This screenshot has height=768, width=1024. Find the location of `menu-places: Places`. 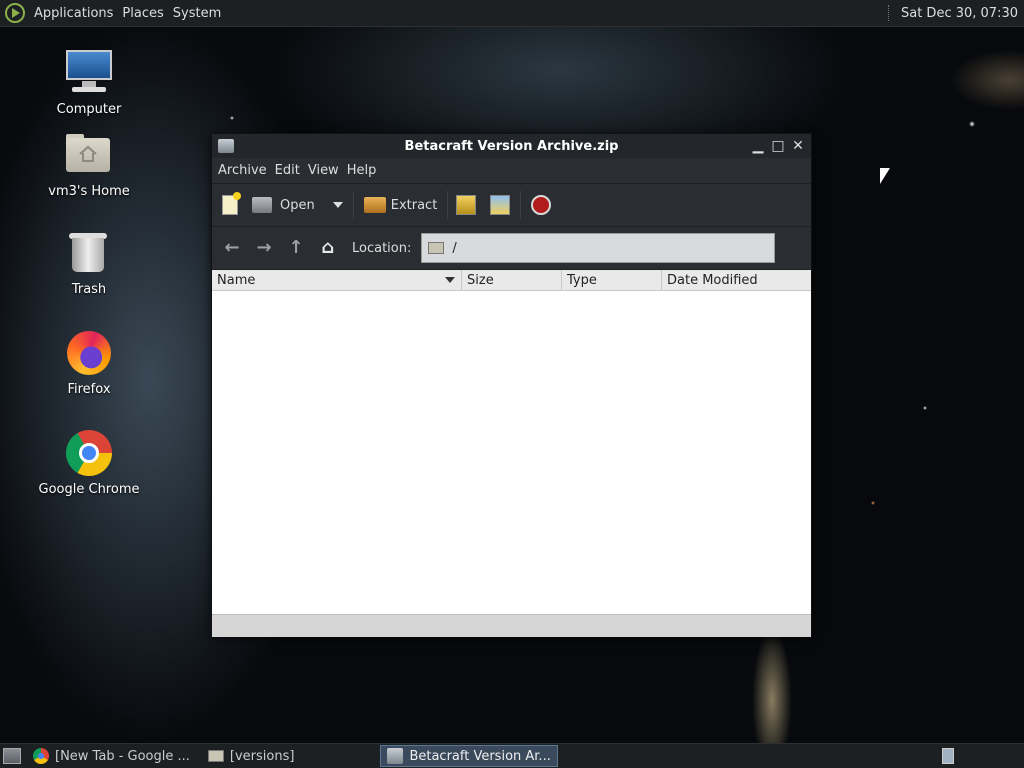

menu-places: Places is located at coordinates (142, 13).